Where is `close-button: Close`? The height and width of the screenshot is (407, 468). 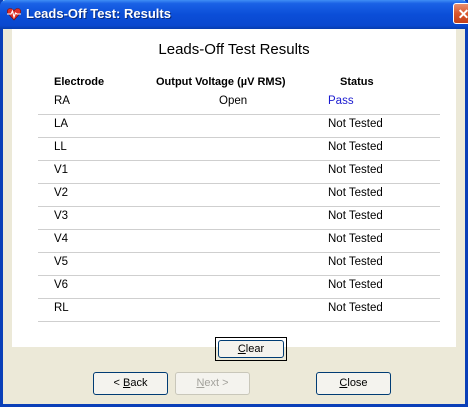
close-button: Close is located at coordinates (353, 383).